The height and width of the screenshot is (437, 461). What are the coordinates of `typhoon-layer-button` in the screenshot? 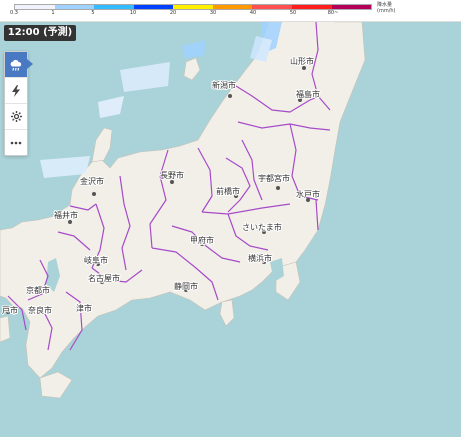 It's located at (16, 116).